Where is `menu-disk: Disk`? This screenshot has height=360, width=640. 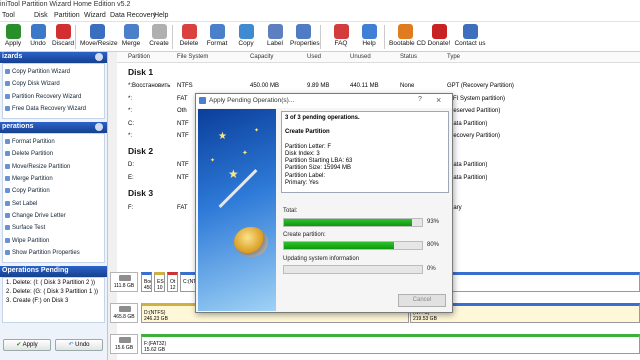
menu-disk: Disk is located at coordinates (41, 15).